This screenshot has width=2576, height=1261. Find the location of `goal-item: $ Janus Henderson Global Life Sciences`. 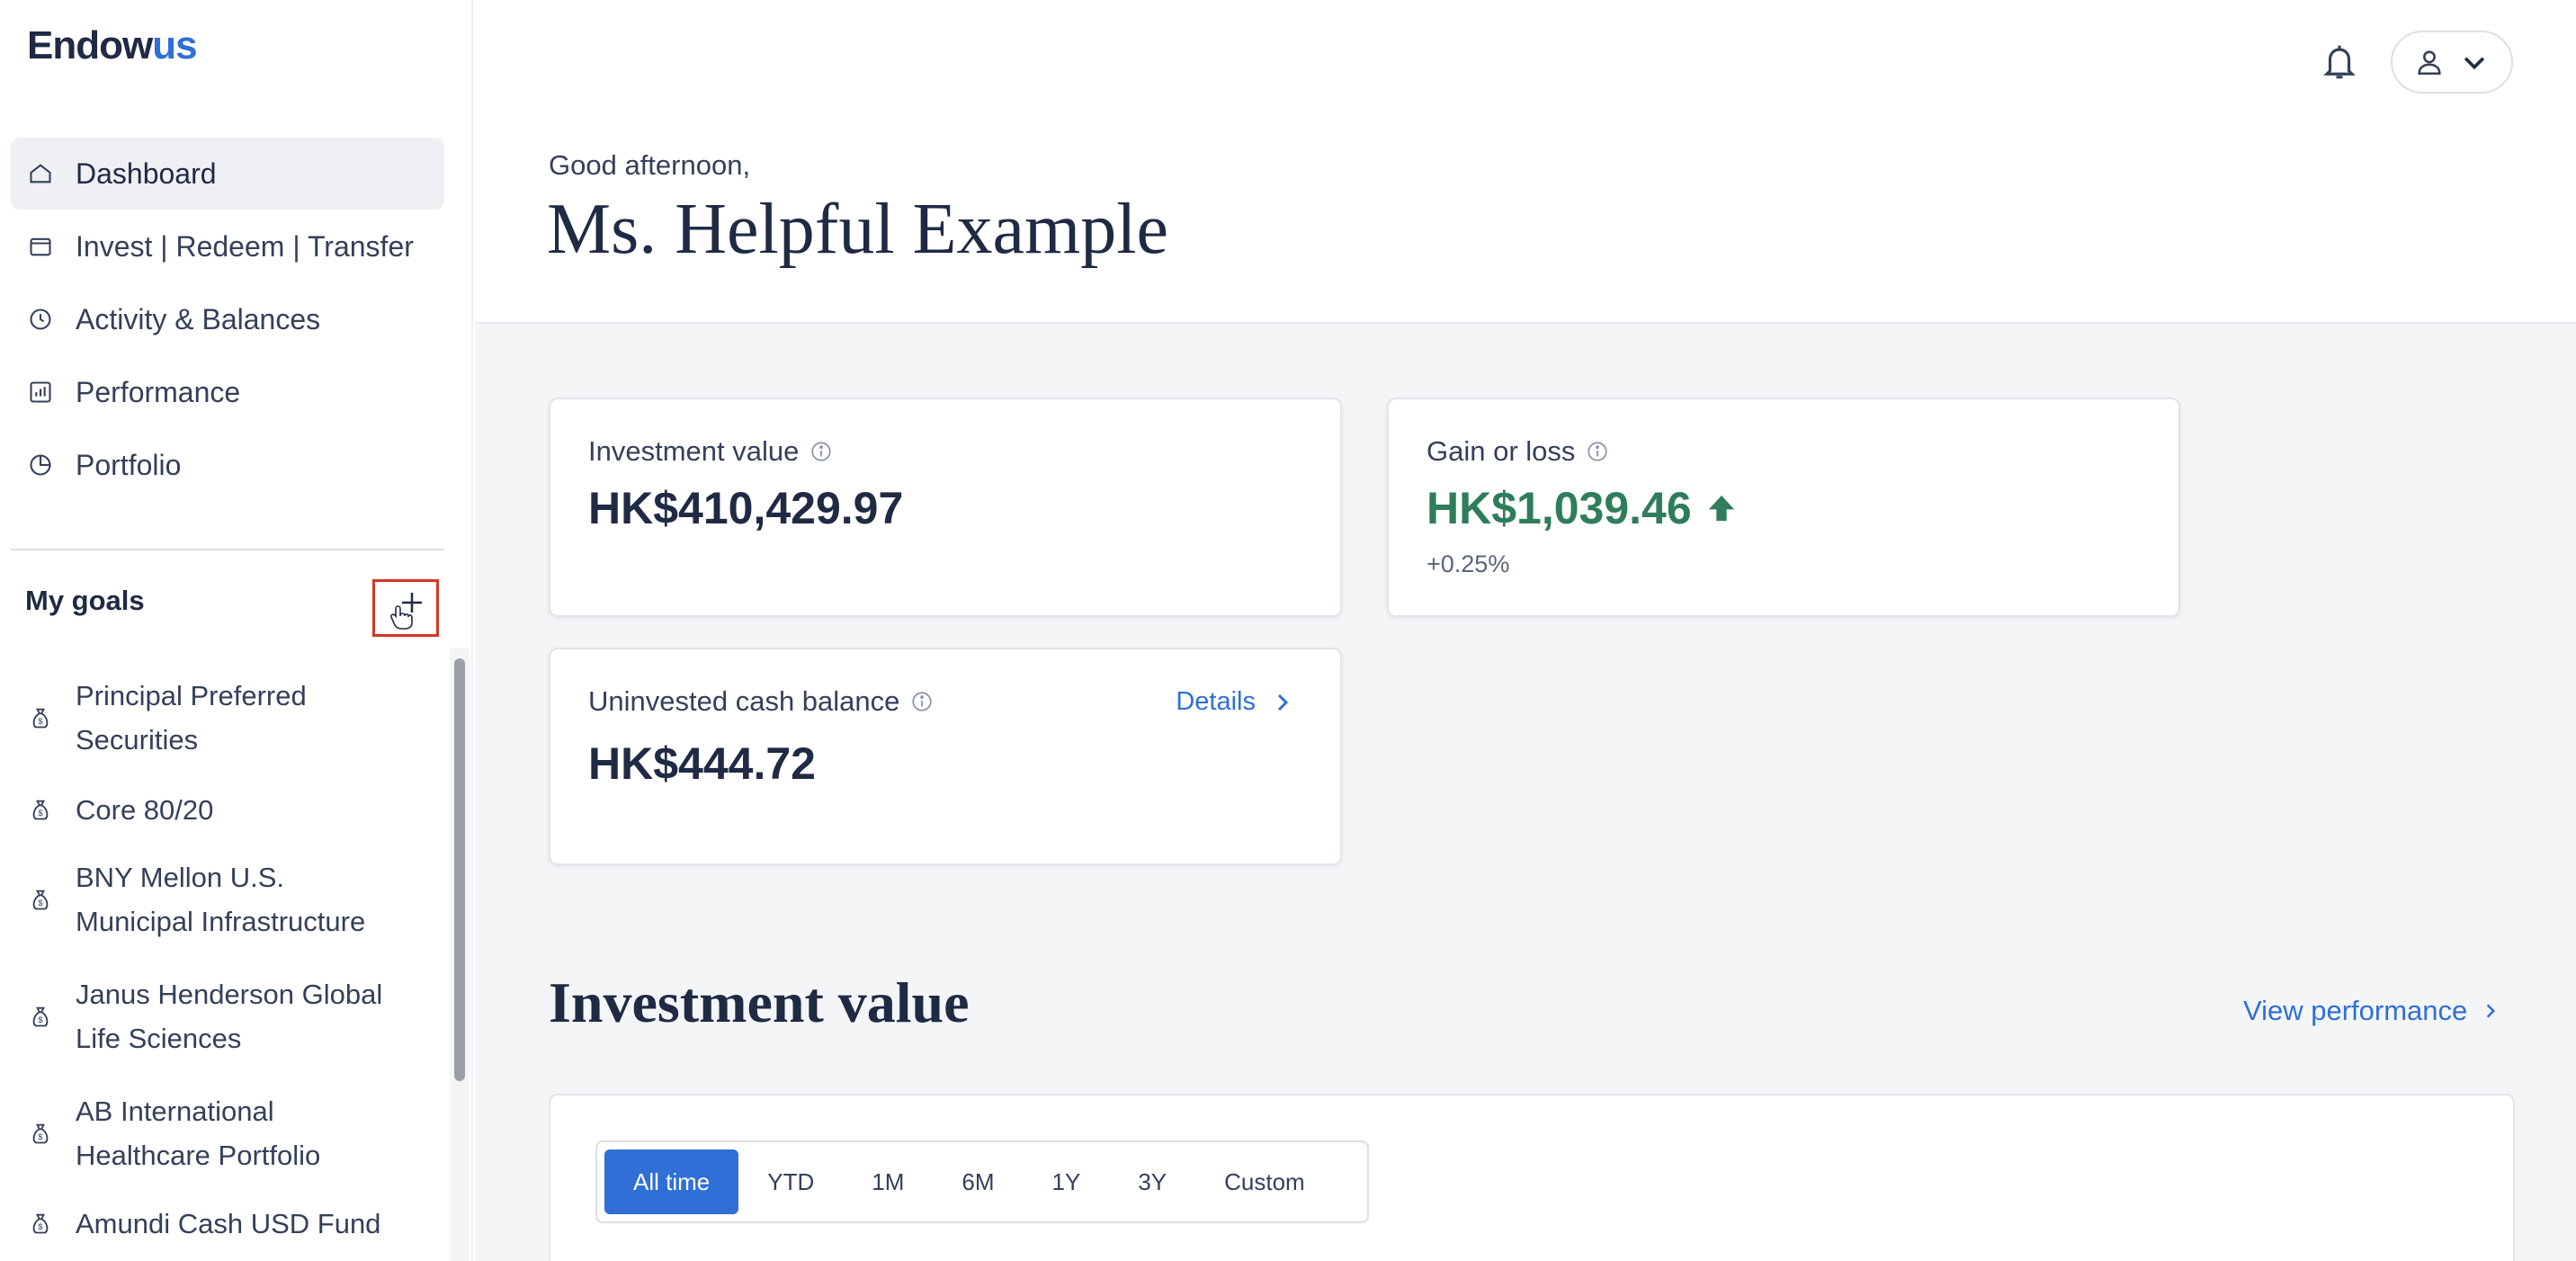

goal-item: $ Janus Henderson Global Life Sciences is located at coordinates (227, 1017).